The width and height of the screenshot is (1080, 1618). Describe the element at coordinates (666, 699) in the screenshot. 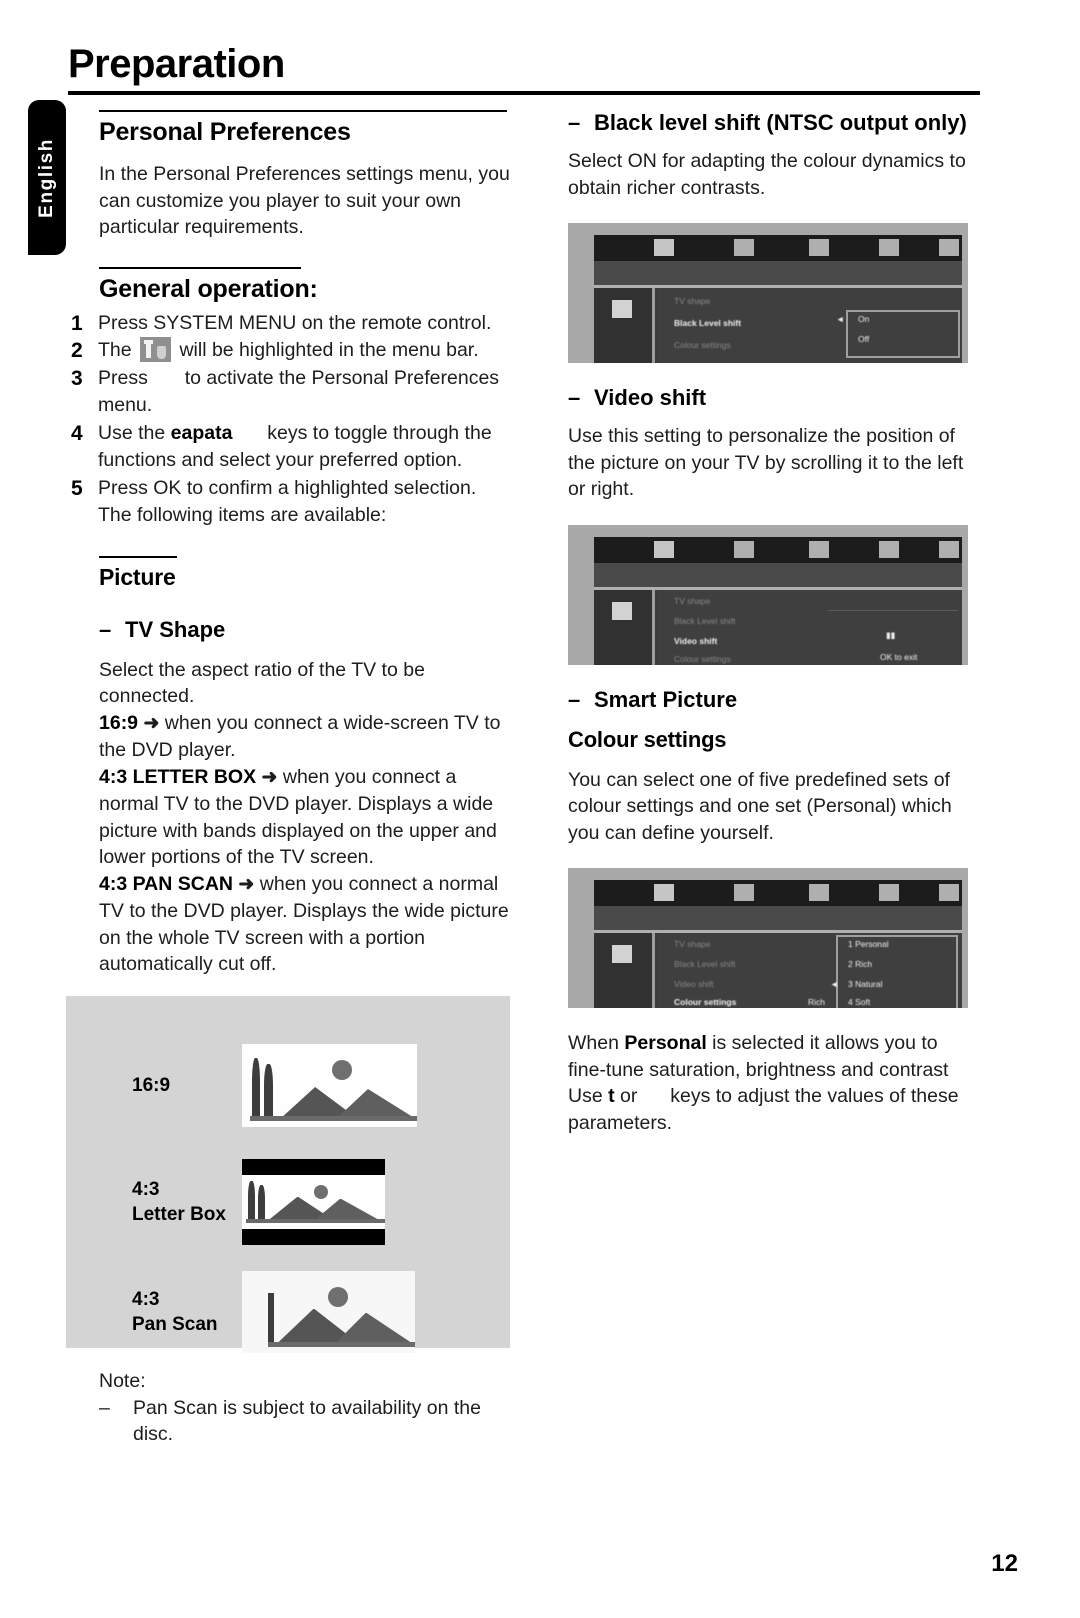

I see `smart-picture-heading: Smart Picture` at that location.